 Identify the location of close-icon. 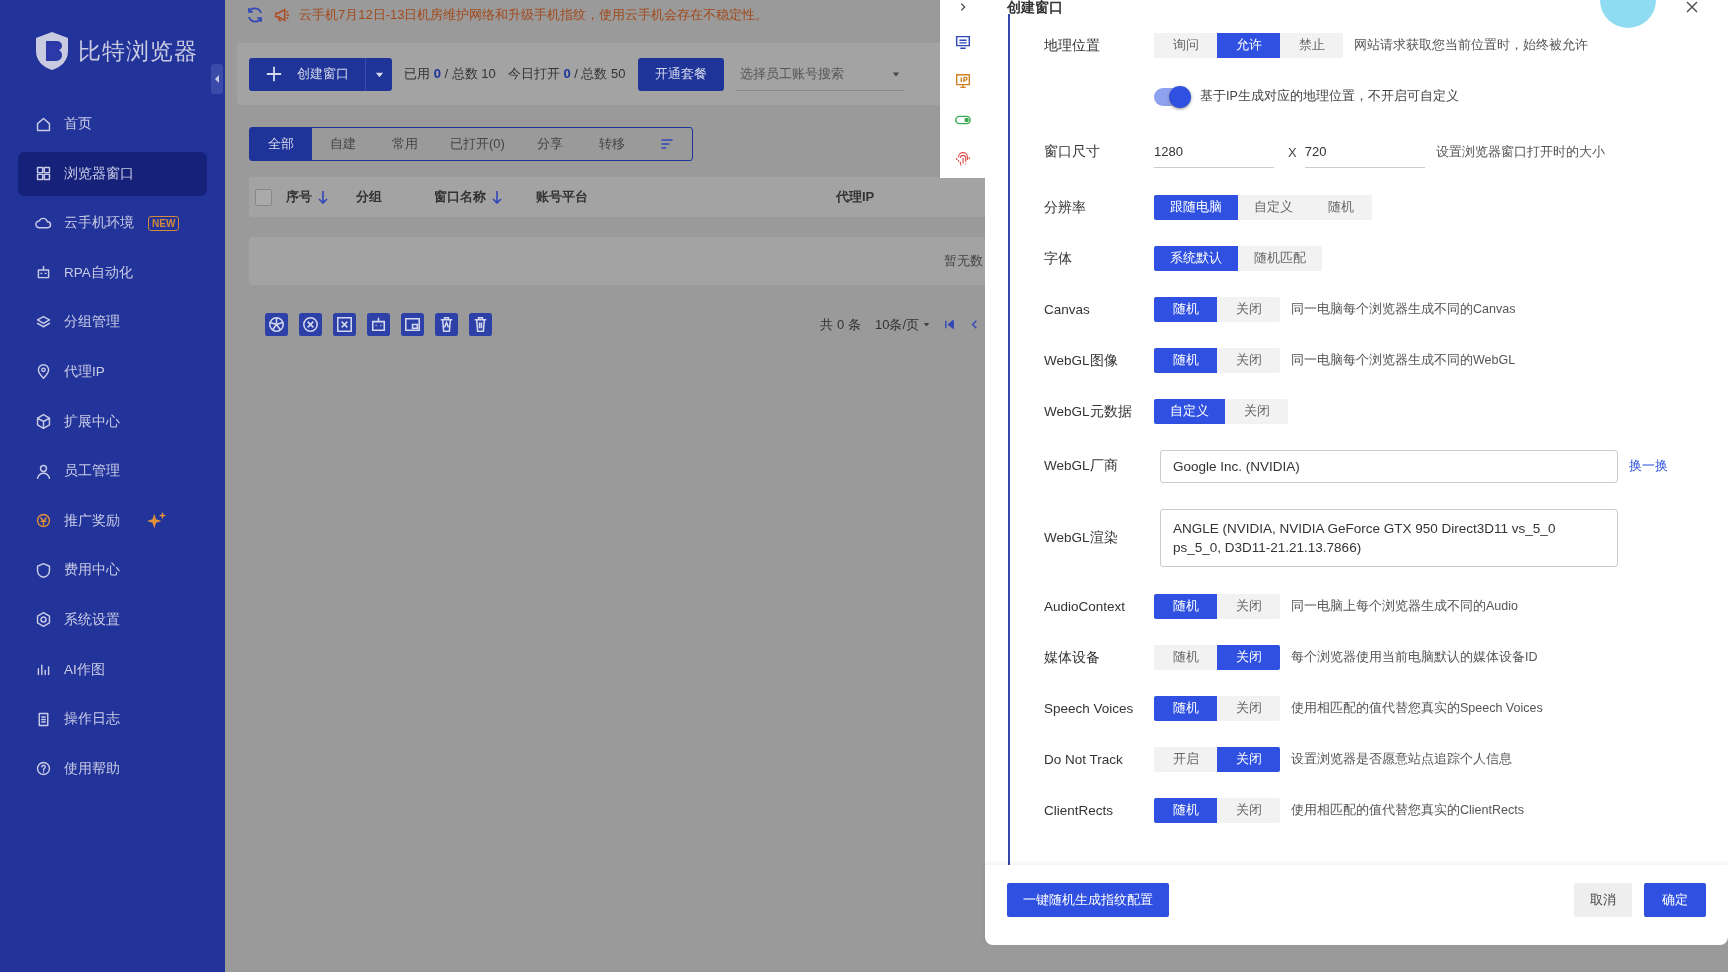
(1692, 7).